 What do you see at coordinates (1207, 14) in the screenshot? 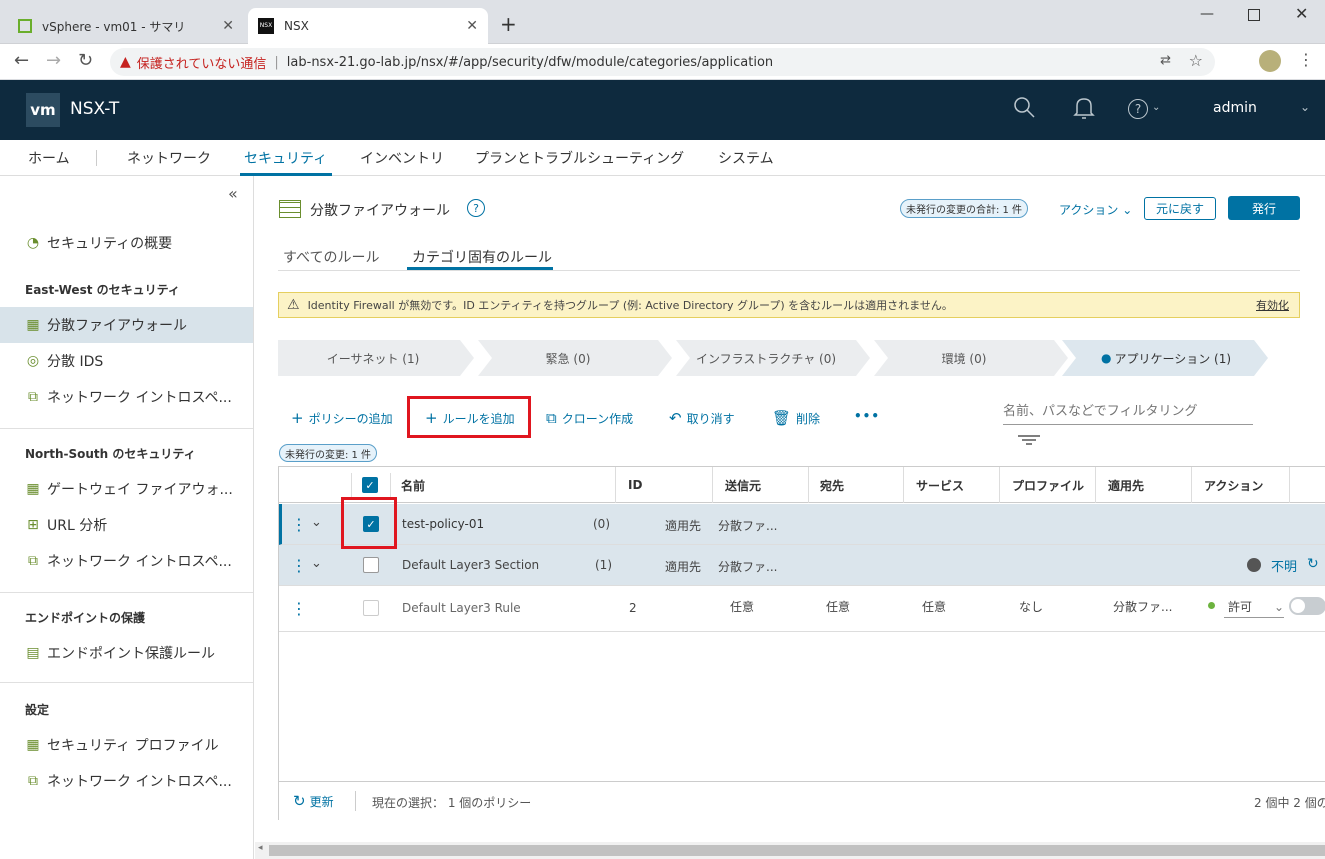
I see `minimize-icon: —` at bounding box center [1207, 14].